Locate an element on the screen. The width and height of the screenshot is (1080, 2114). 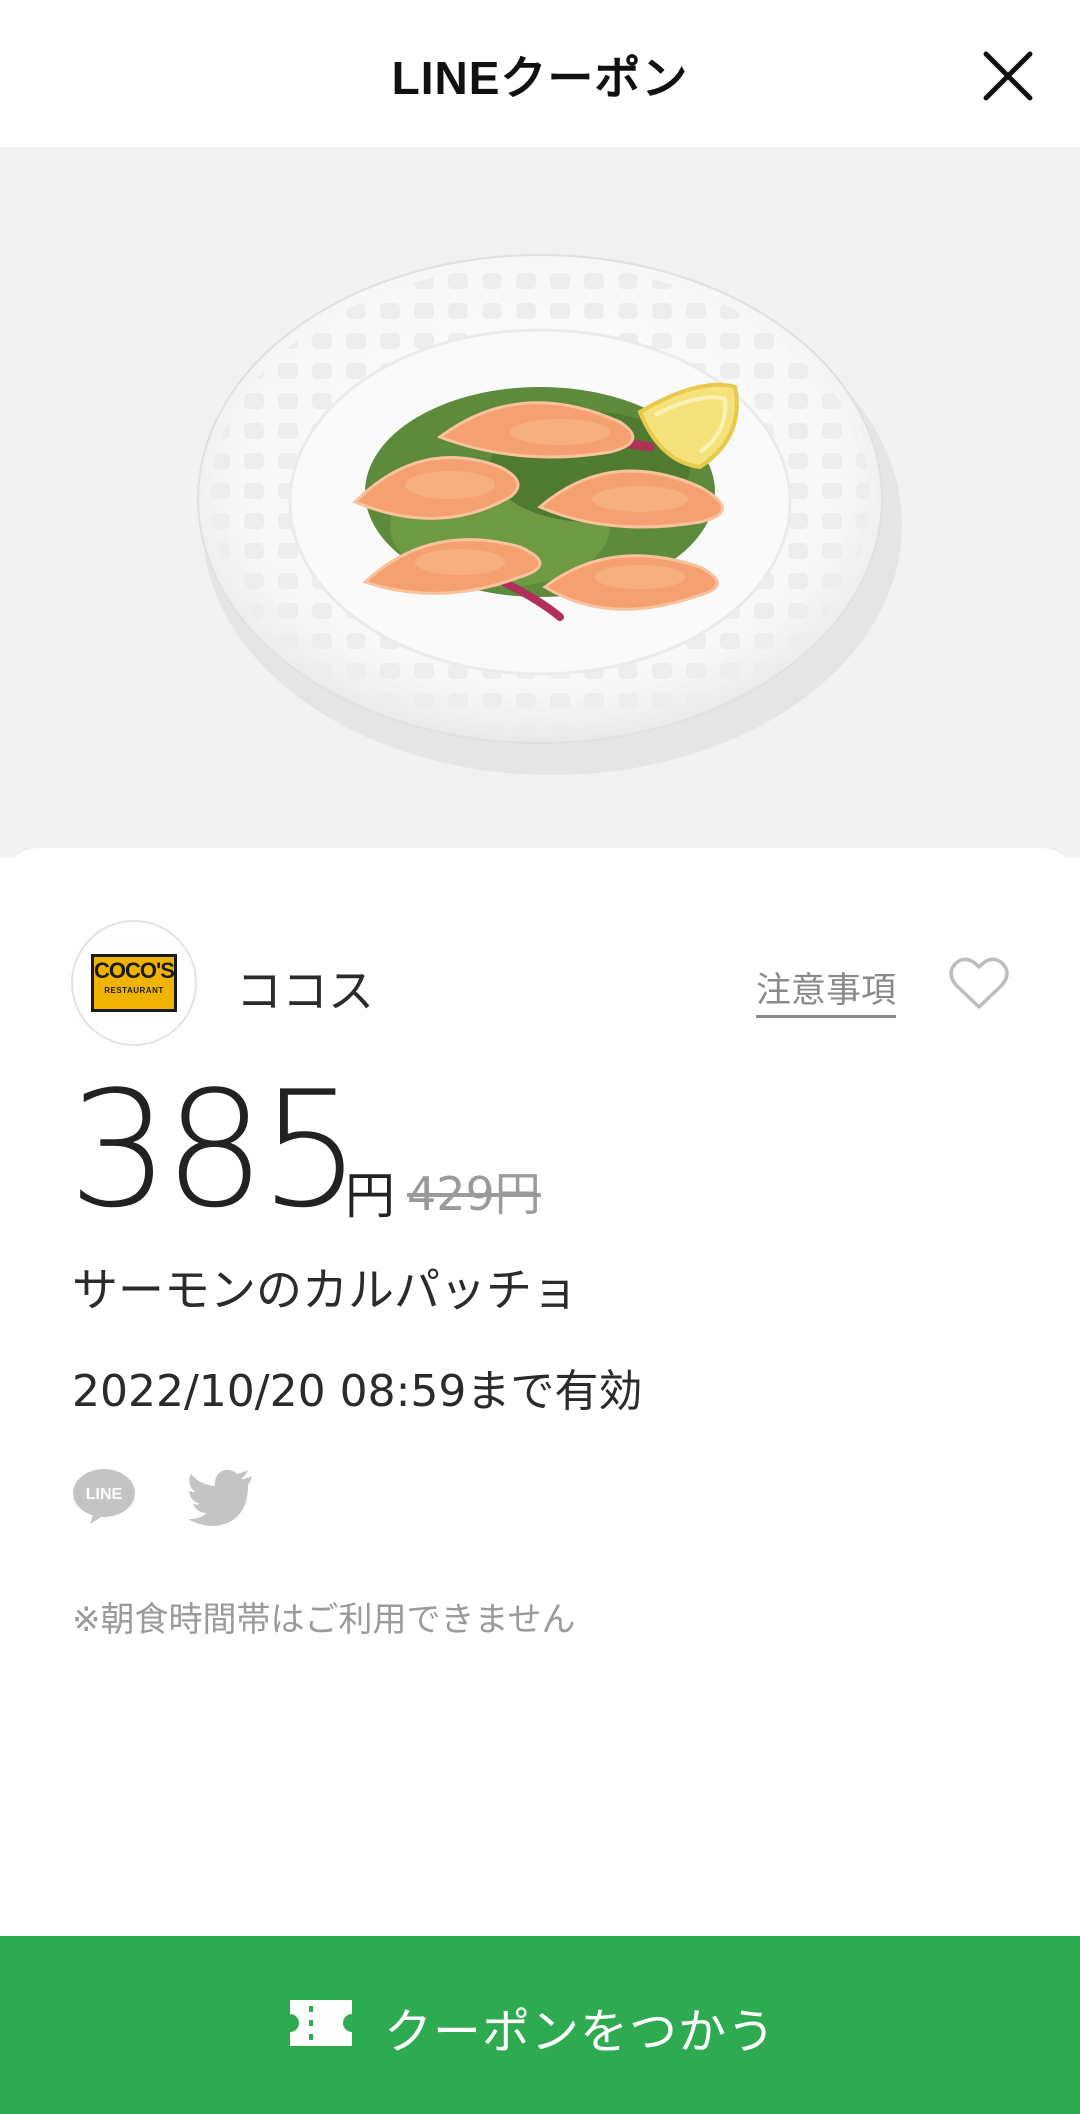
usage-note: ※朝食時間帯はご利用できません is located at coordinates (324, 1620).